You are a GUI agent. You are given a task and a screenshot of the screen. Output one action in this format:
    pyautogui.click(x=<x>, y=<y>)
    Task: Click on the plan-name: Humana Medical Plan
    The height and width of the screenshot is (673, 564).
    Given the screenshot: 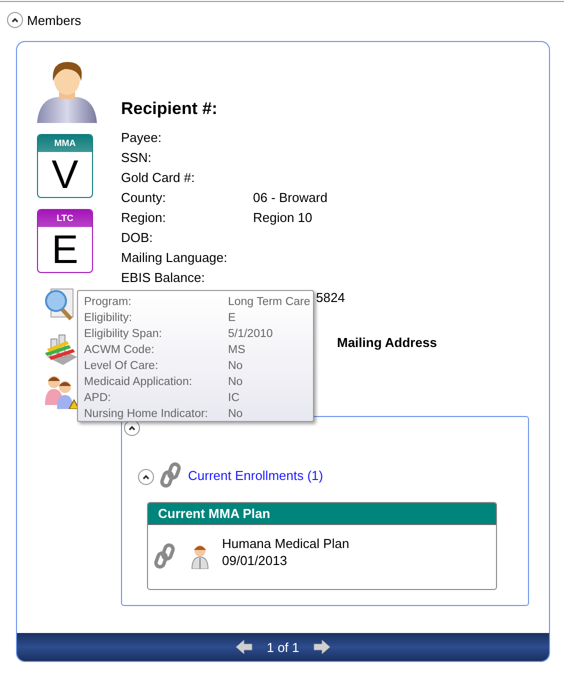 What is the action you would take?
    pyautogui.click(x=286, y=543)
    